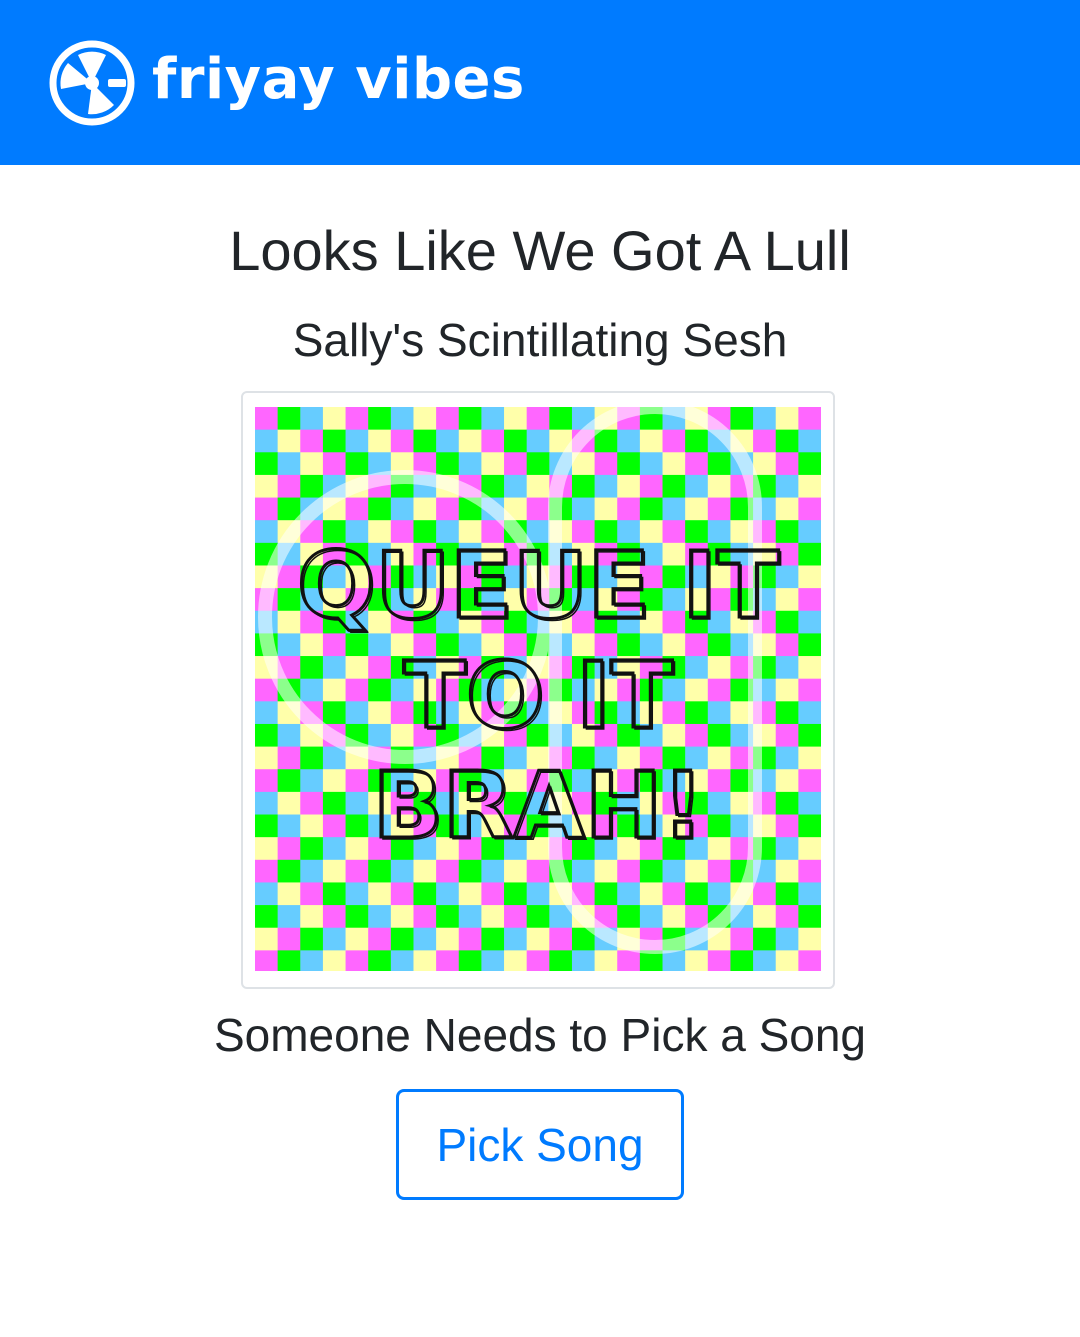 The height and width of the screenshot is (1337, 1080). What do you see at coordinates (540, 340) in the screenshot?
I see `session-name: Sally's Scintillating Sesh` at bounding box center [540, 340].